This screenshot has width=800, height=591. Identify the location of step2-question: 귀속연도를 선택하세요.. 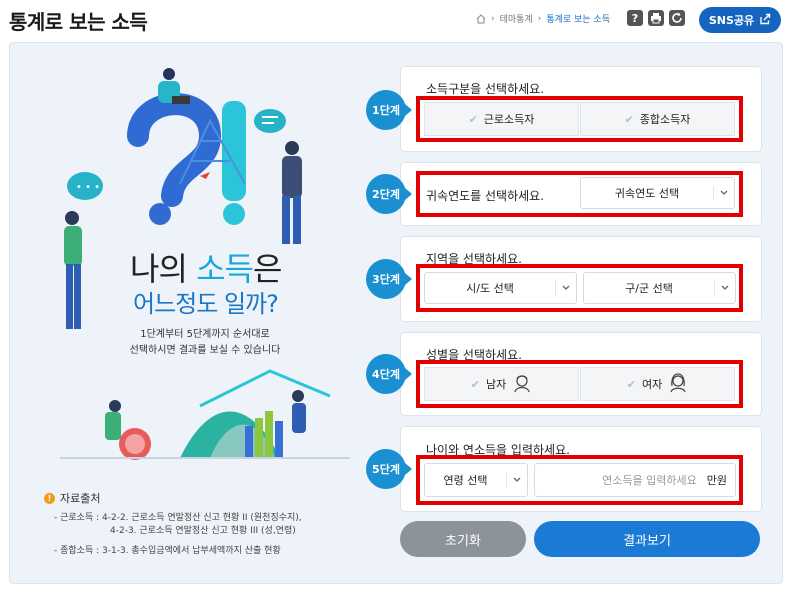
(485, 196).